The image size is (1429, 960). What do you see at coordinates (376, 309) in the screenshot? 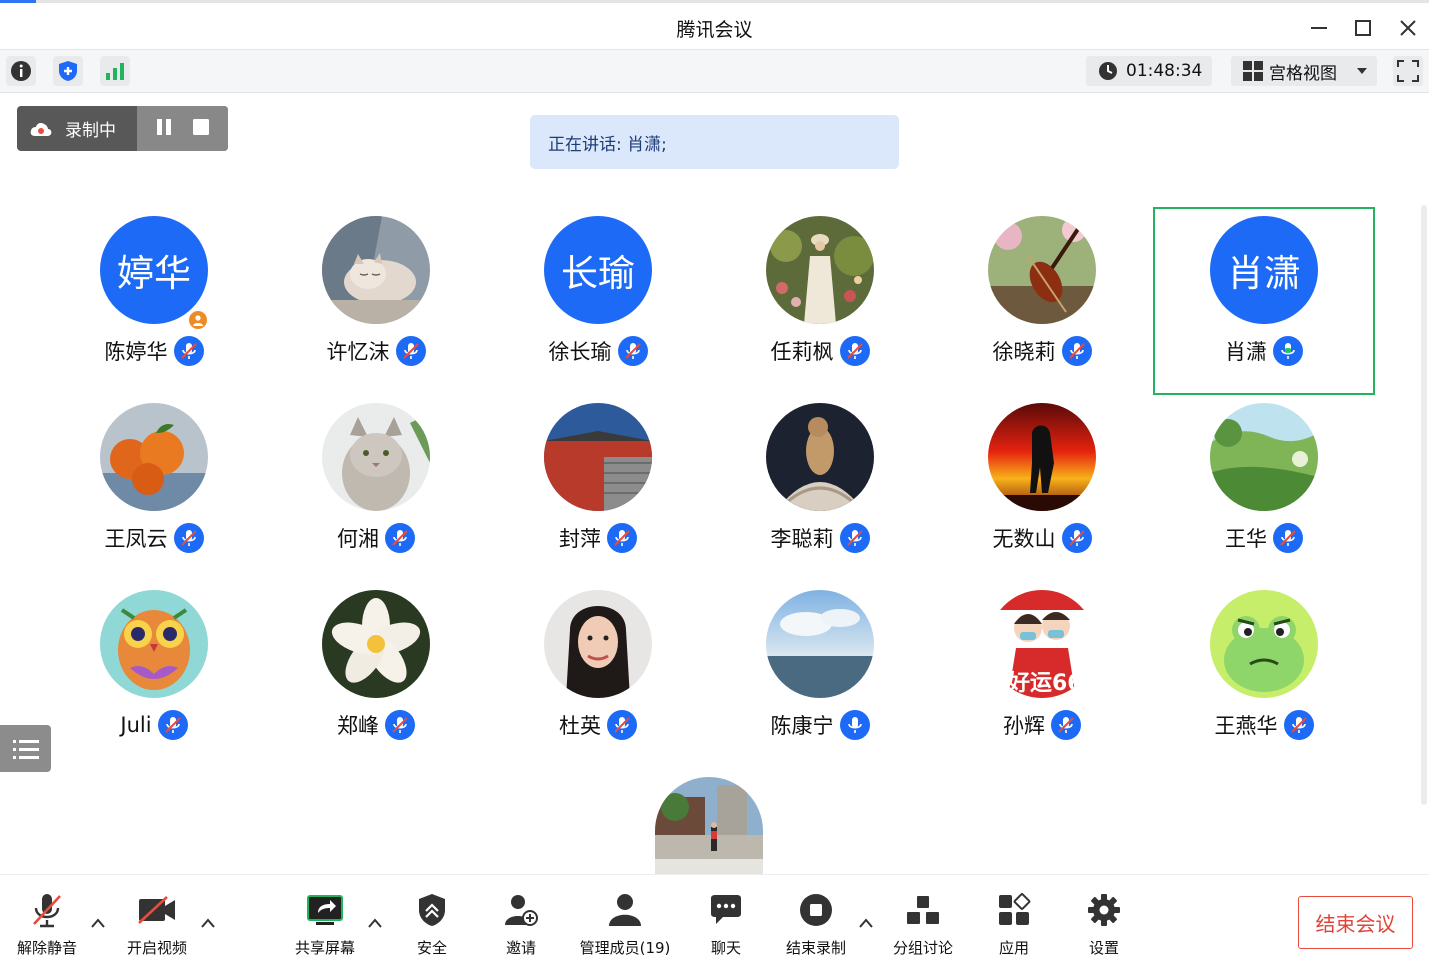
I see `participant-tile: 许忆沫` at bounding box center [376, 309].